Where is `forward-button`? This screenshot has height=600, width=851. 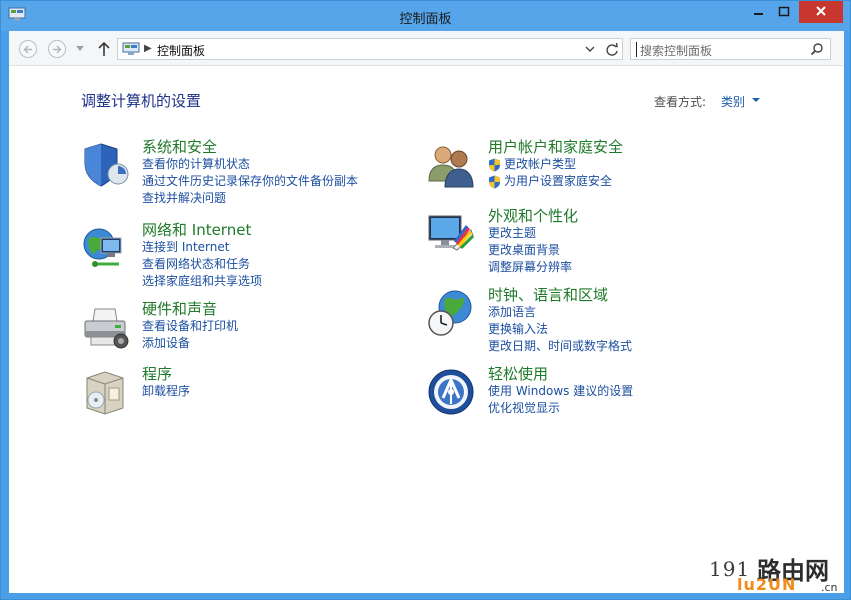
forward-button is located at coordinates (57, 49).